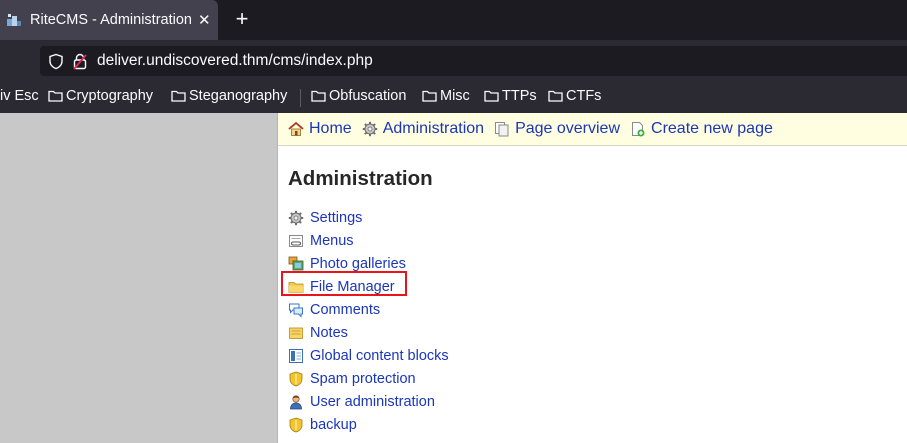 This screenshot has width=907, height=443. I want to click on new-page-icon, so click(638, 129).